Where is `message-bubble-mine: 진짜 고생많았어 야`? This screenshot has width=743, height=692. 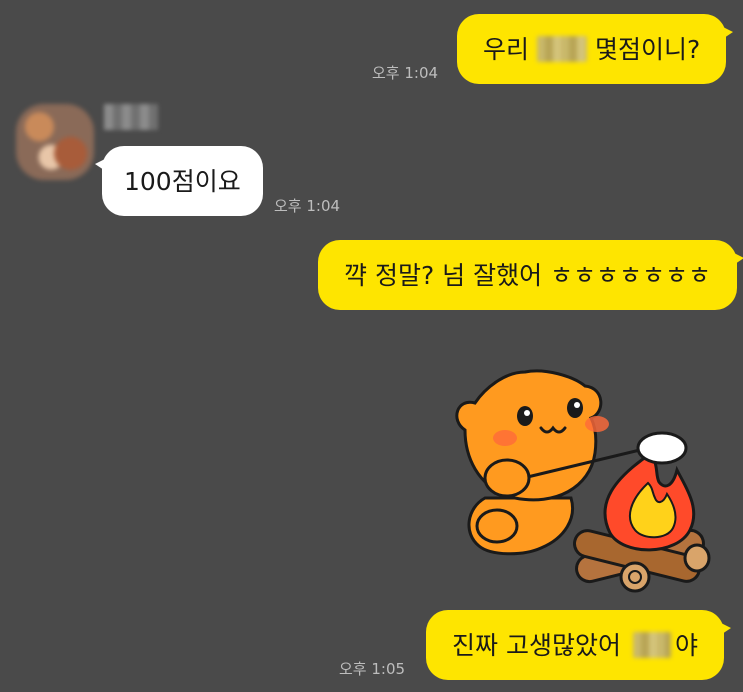
message-bubble-mine: 진짜 고생많았어 야 is located at coordinates (578, 645).